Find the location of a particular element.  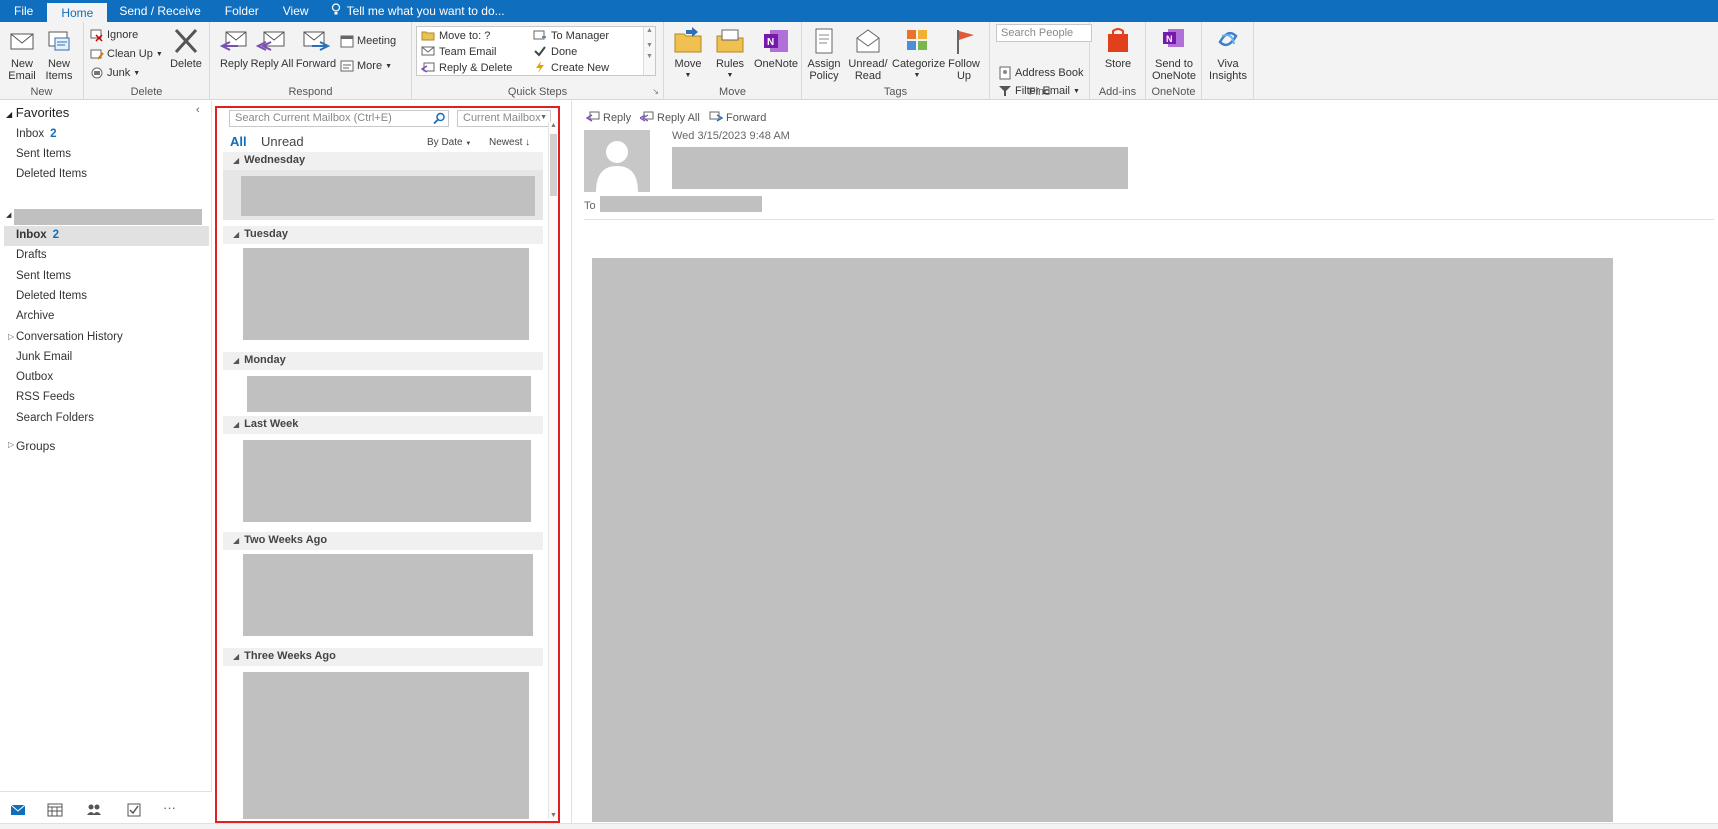

group-label-respond: Respond is located at coordinates (310, 92).